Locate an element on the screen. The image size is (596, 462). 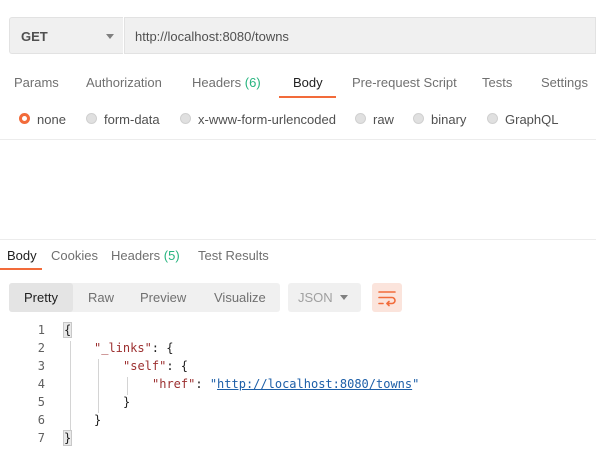
radio-label: none is located at coordinates (51, 119).